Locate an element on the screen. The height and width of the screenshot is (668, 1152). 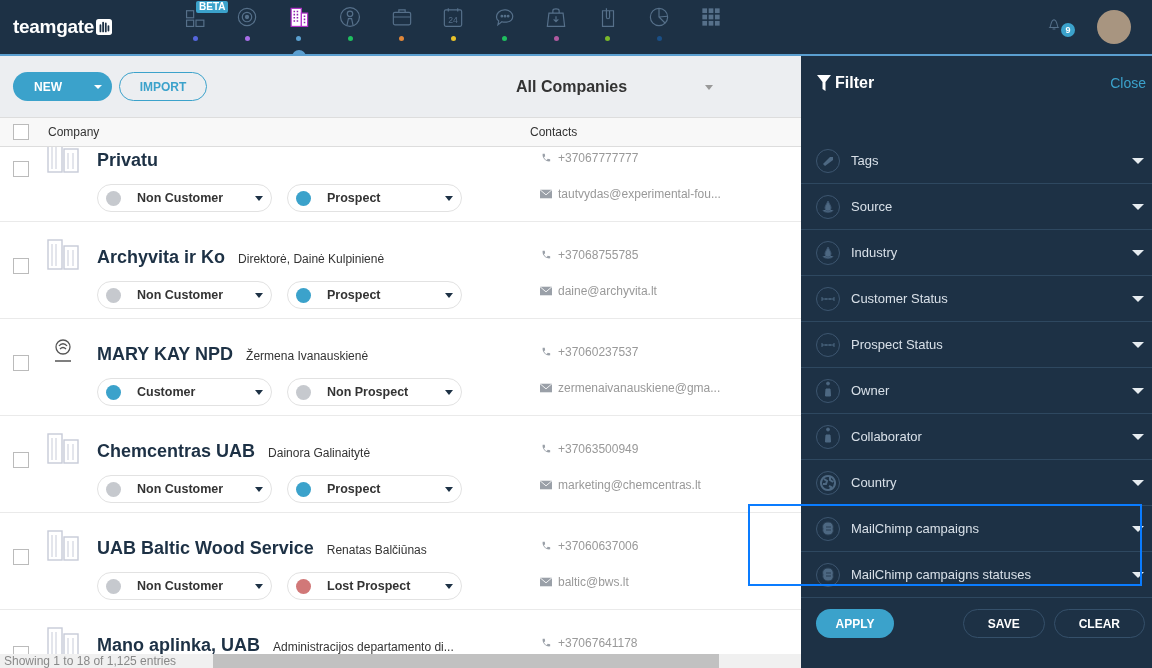
contact-name: Renatas Balčiūnas is located at coordinates (376, 550).